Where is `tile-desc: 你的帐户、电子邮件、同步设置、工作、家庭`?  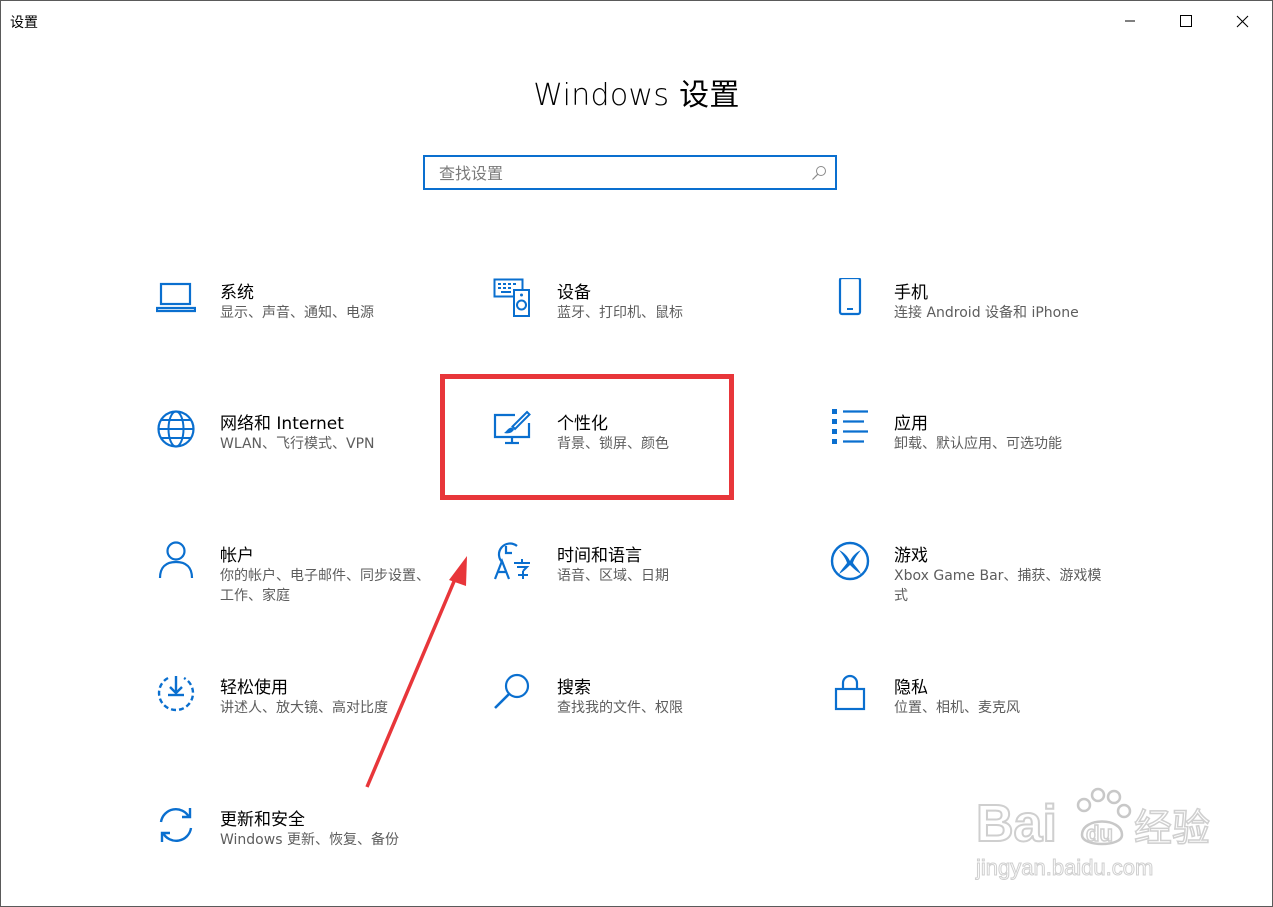 tile-desc: 你的帐户、电子邮件、同步设置、工作、家庭 is located at coordinates (325, 586).